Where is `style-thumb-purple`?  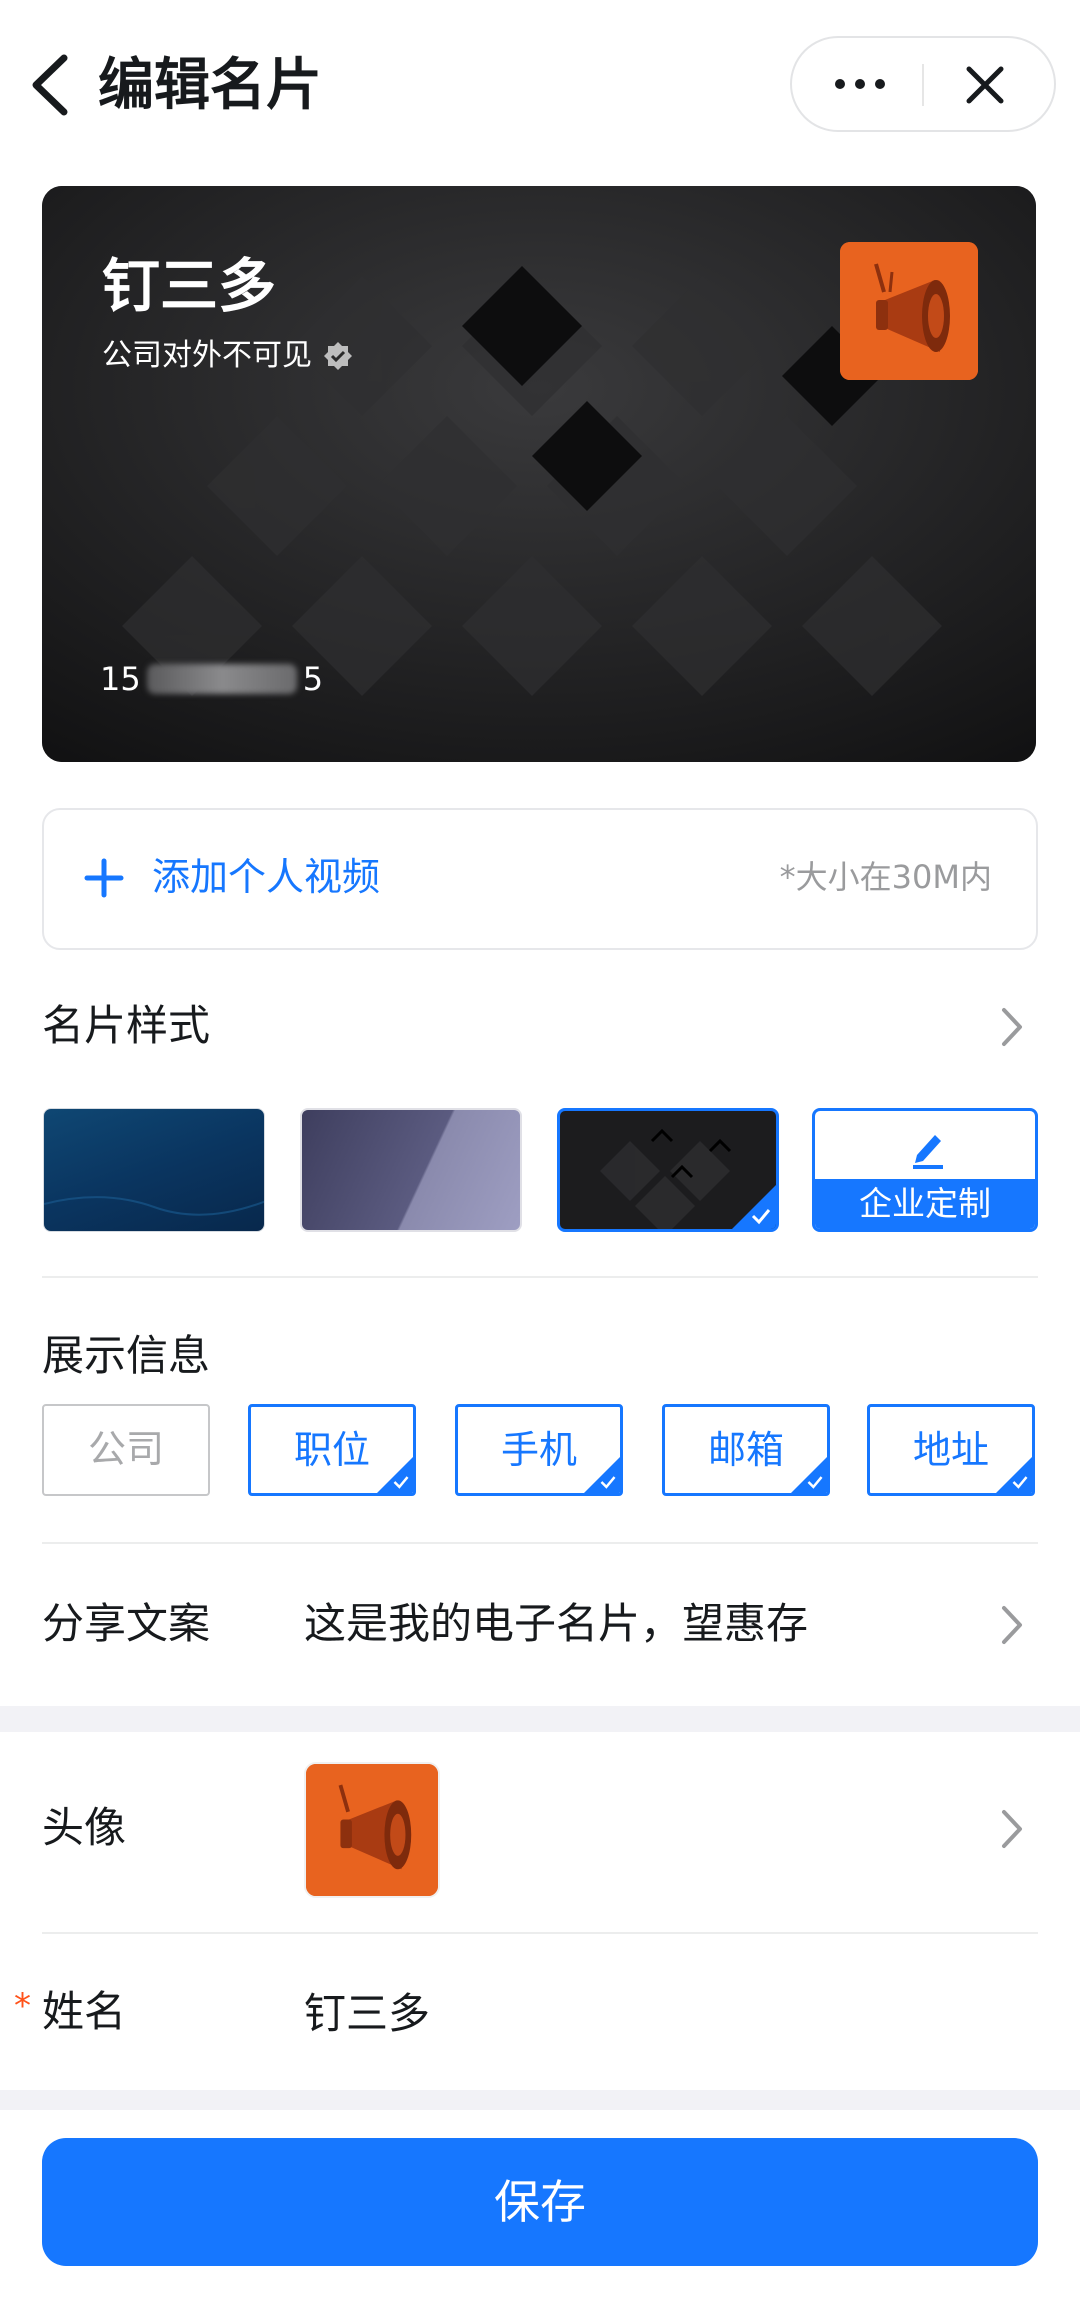
style-thumb-purple is located at coordinates (411, 1170).